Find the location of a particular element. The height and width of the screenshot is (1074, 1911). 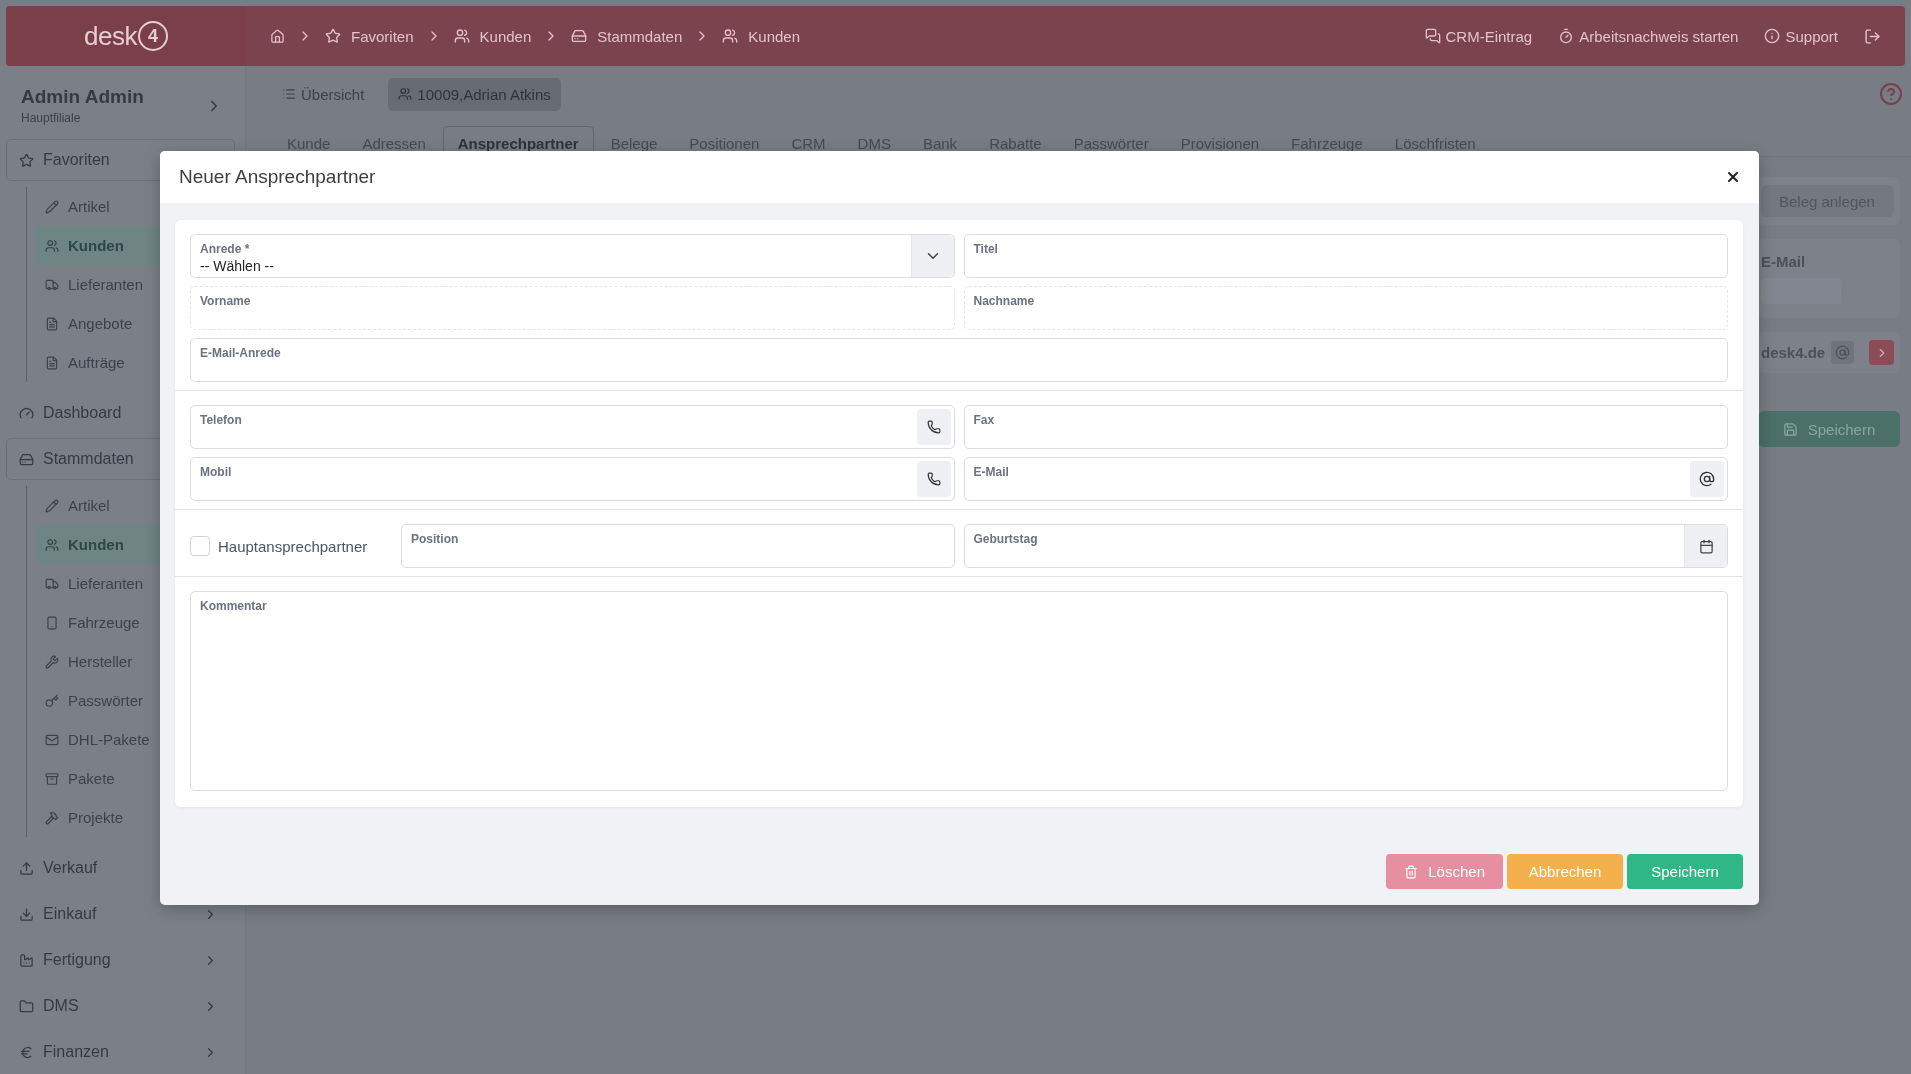

branch-name: Hauptfiliale is located at coordinates (51, 118).